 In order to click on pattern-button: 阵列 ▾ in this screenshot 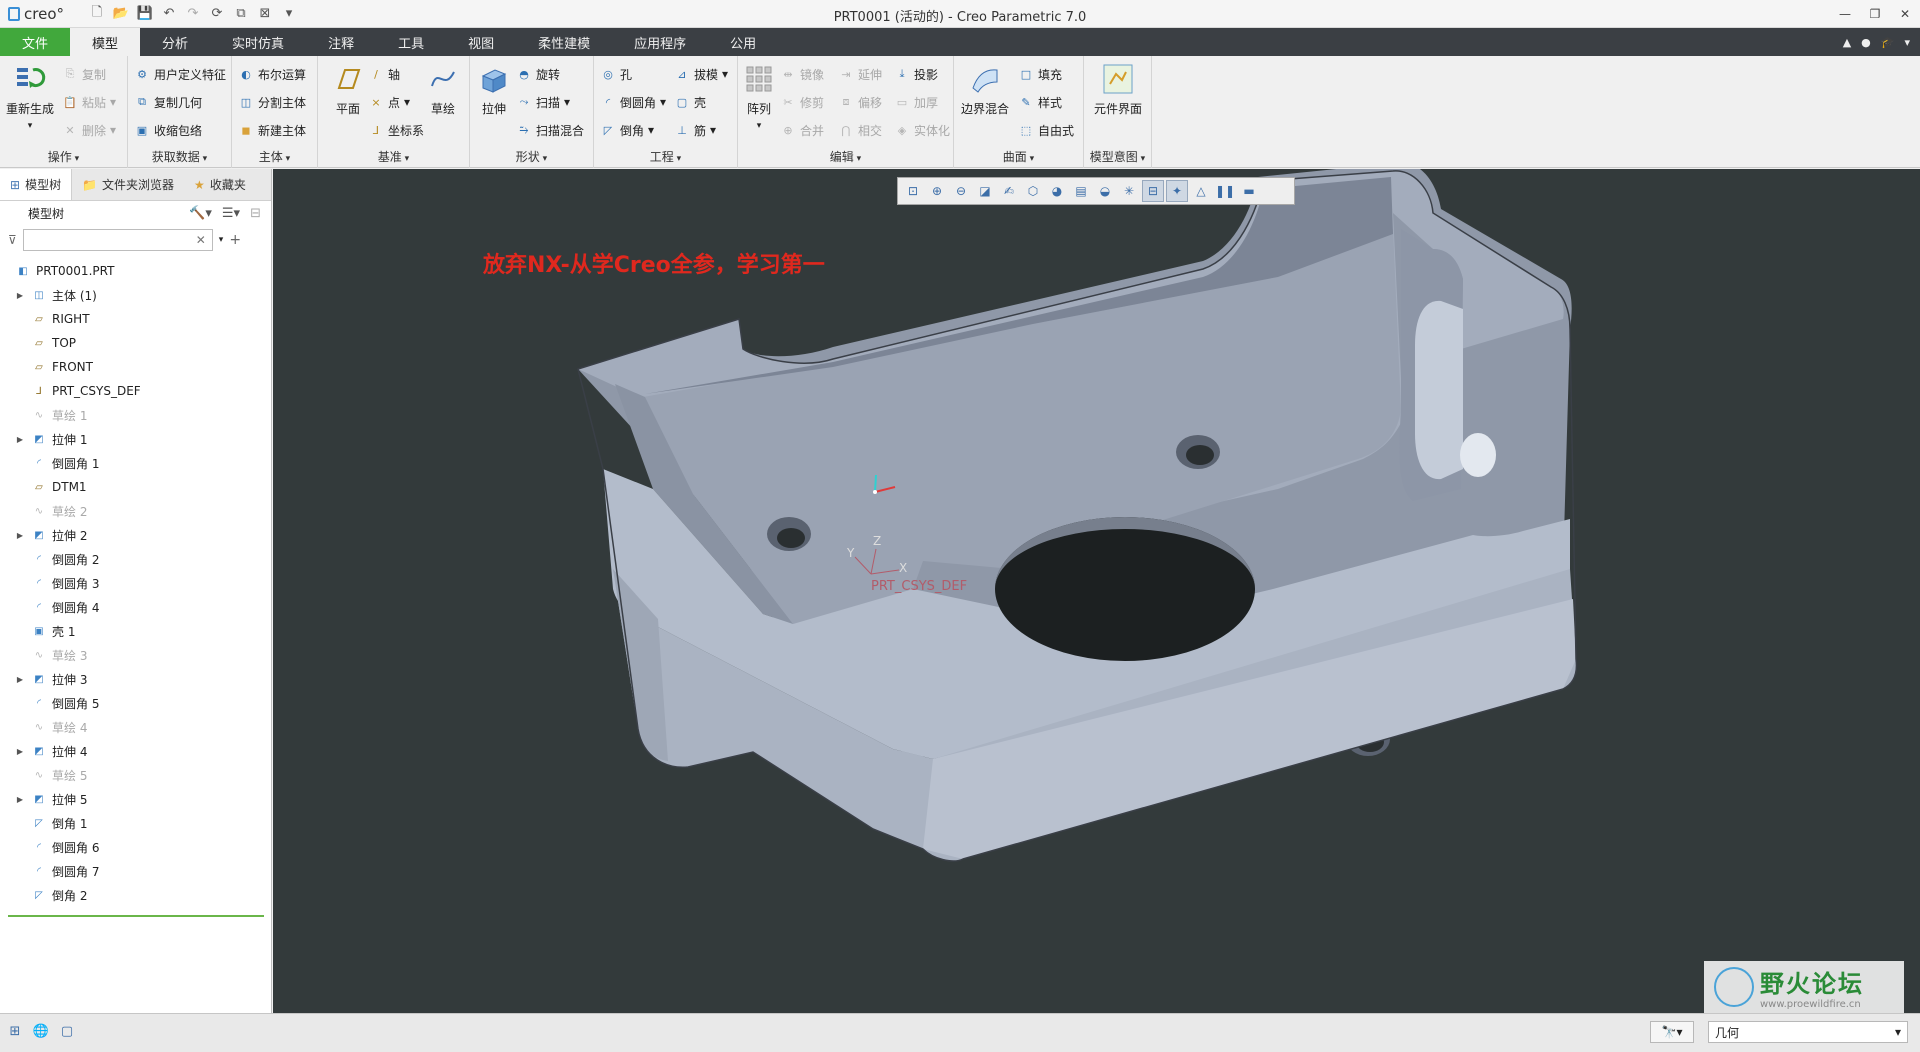, I will do `click(759, 96)`.